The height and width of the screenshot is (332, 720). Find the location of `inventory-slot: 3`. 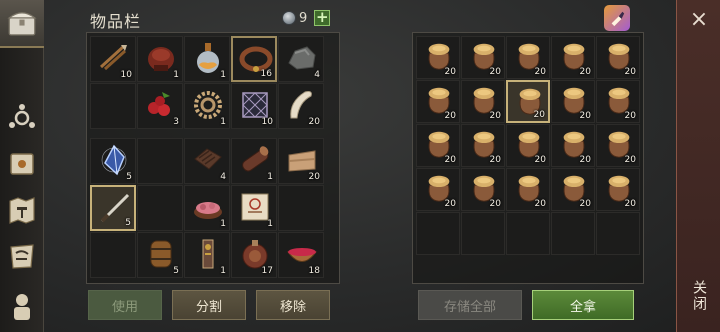

inventory-slot: 3 is located at coordinates (160, 106).